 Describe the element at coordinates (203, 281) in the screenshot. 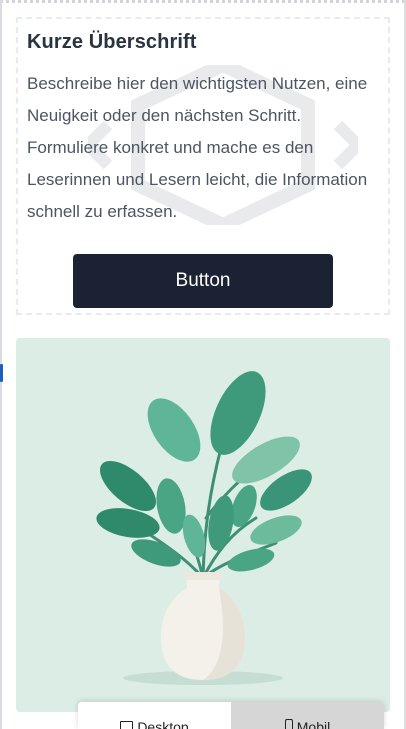

I see `cta-button: Button` at that location.